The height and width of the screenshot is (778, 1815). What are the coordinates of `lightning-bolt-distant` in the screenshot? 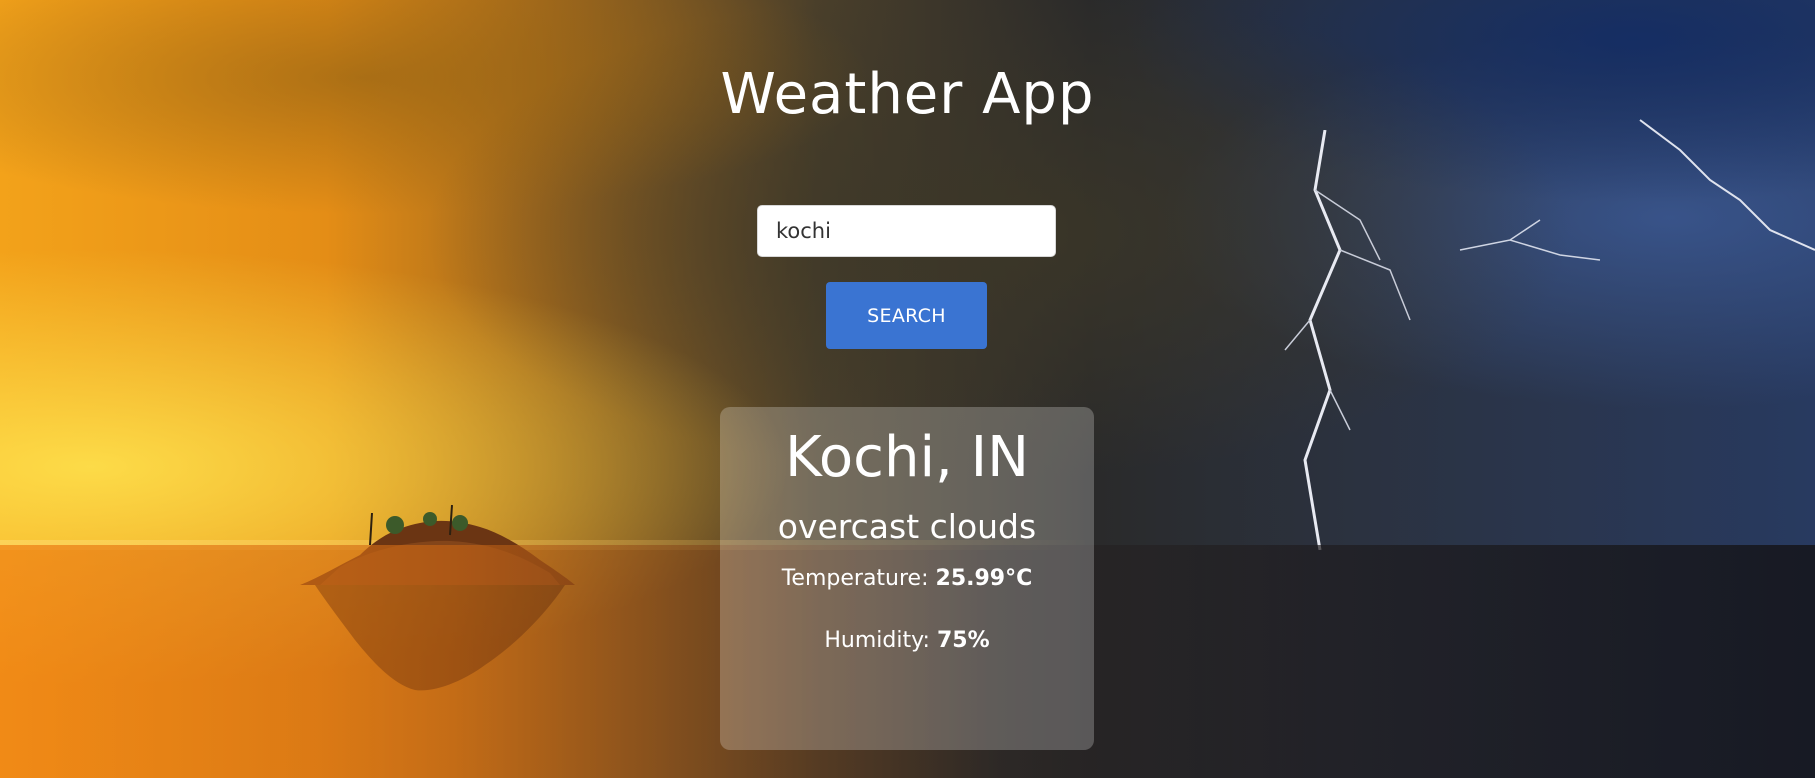 It's located at (1637, 190).